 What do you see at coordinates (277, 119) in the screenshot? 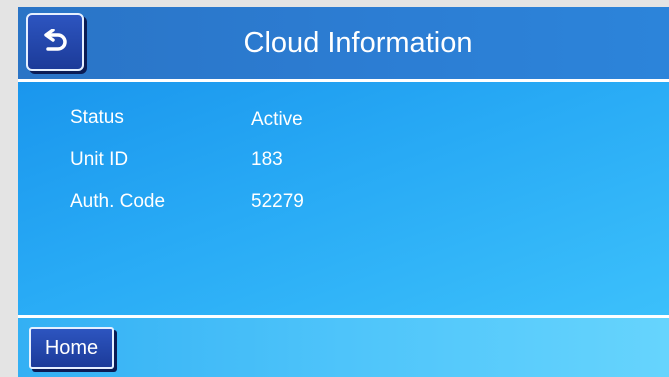
I see `status-value: Active` at bounding box center [277, 119].